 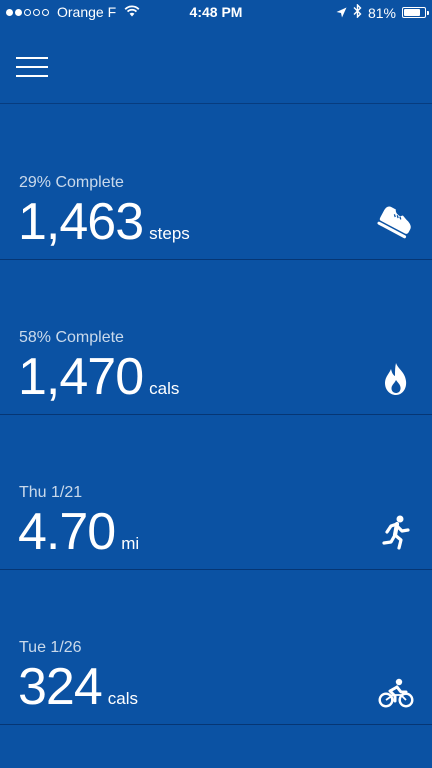 I want to click on tile-value: 1,463 steps, so click(x=104, y=222).